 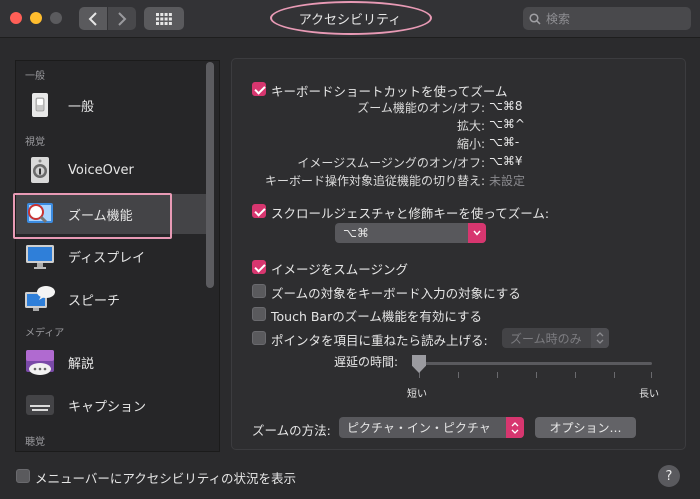 I want to click on menubar-status-checkbox, so click(x=23, y=476).